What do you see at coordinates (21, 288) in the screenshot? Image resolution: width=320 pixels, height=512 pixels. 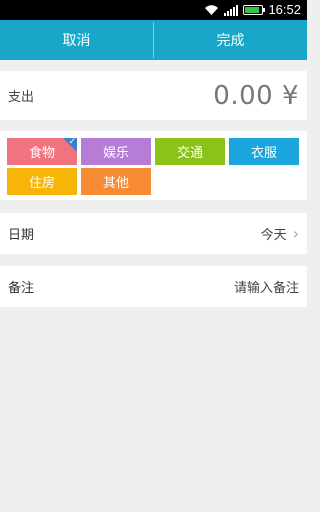 I see `note-label: 备注` at bounding box center [21, 288].